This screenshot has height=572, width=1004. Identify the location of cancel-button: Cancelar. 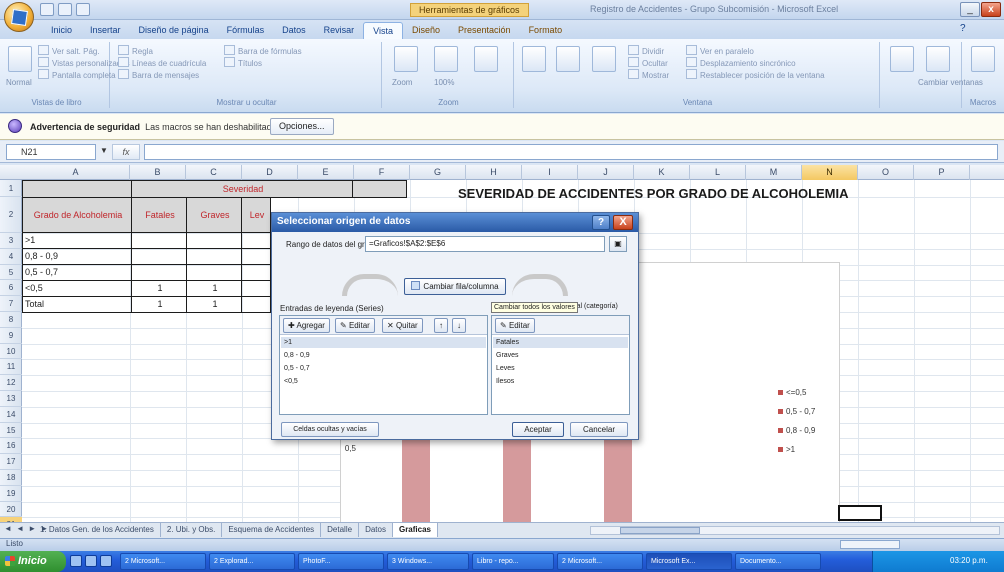
(599, 429).